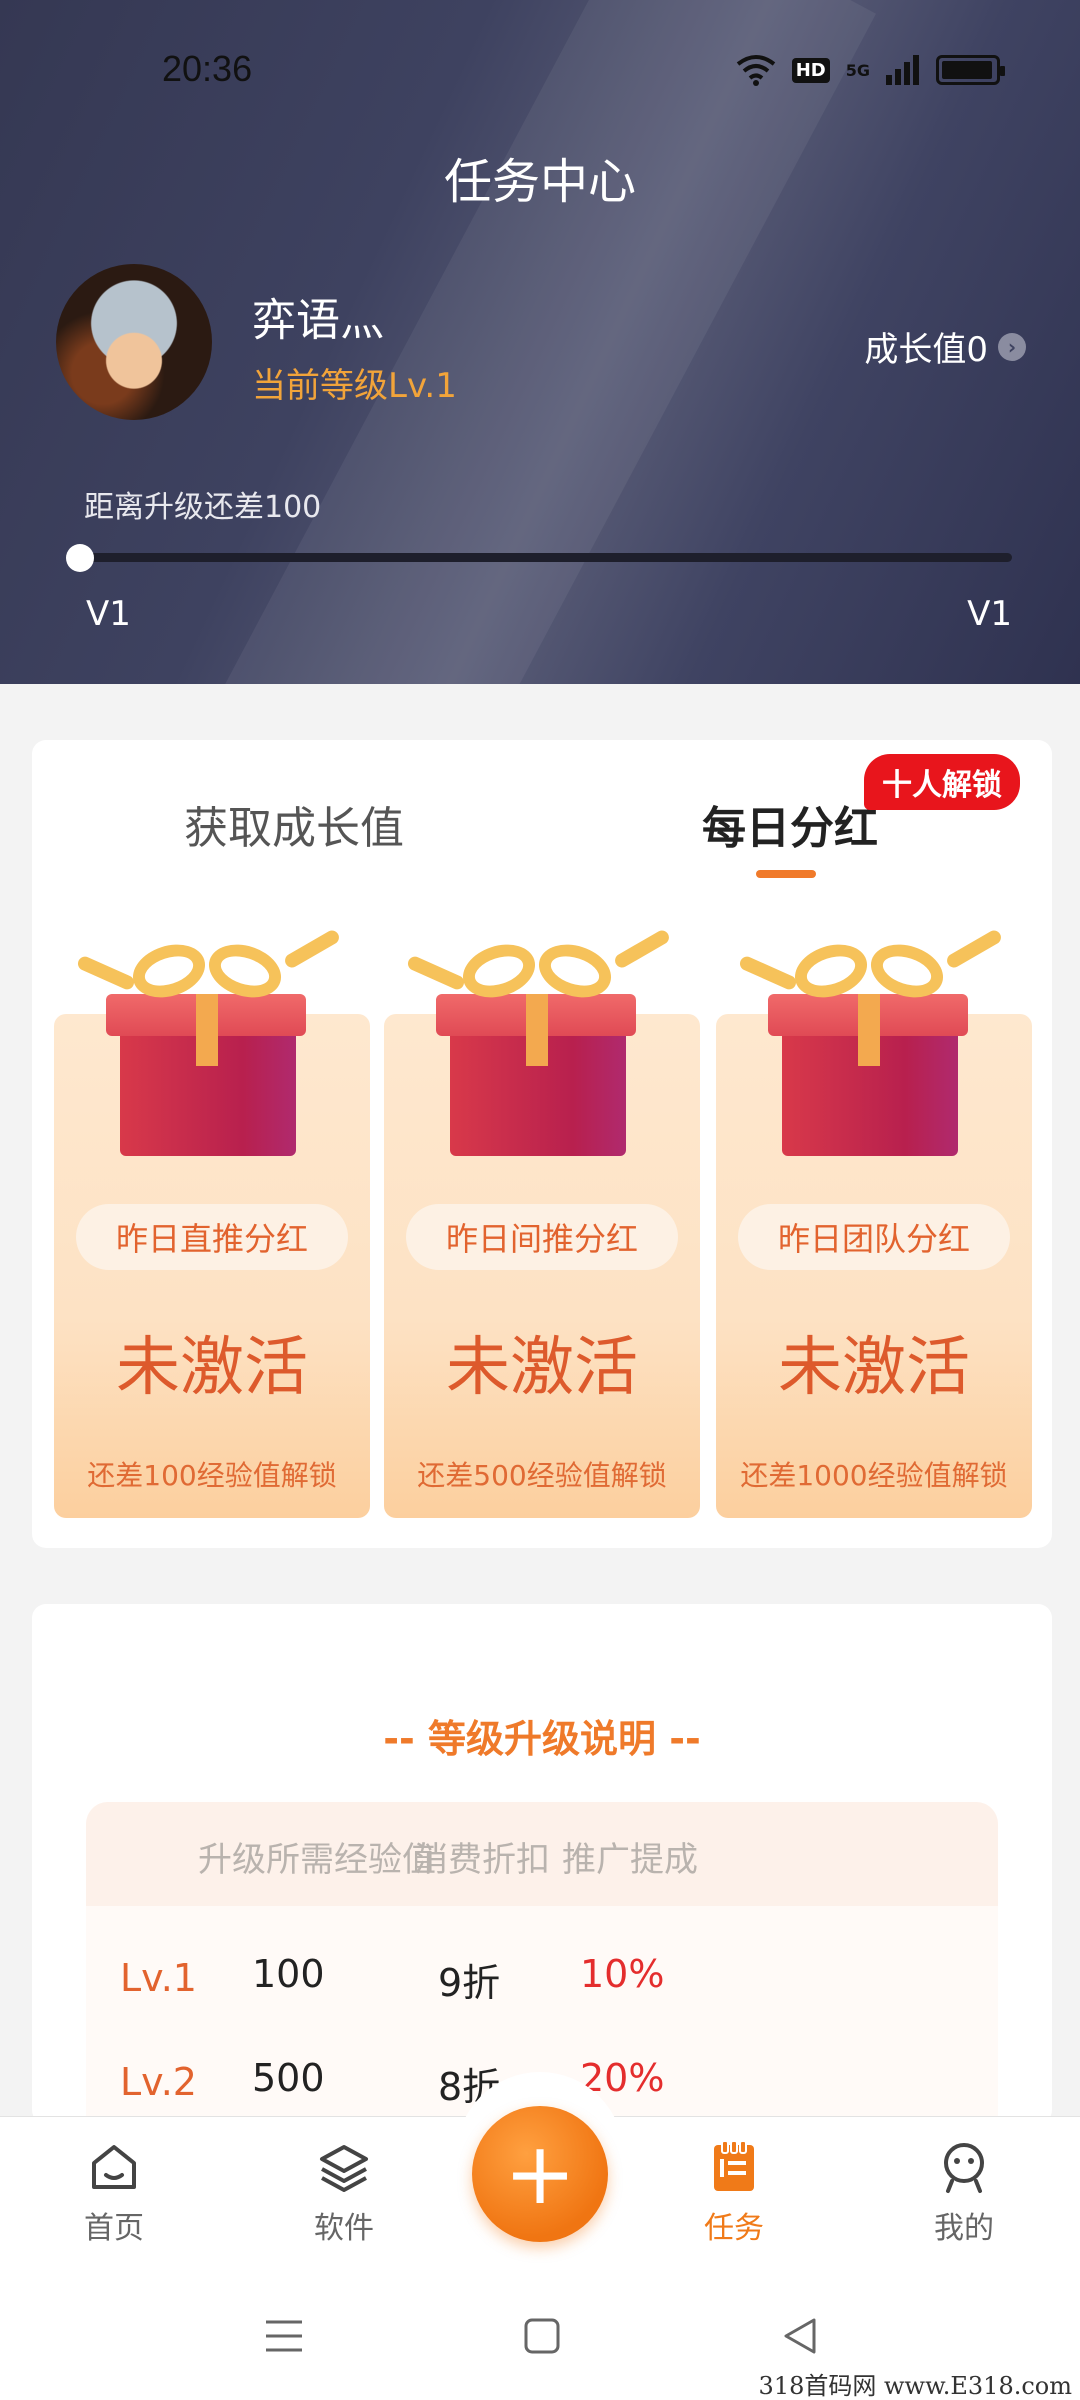 The height and width of the screenshot is (2400, 1080). What do you see at coordinates (212, 1237) in the screenshot?
I see `gift-label: 昨日直推分红` at bounding box center [212, 1237].